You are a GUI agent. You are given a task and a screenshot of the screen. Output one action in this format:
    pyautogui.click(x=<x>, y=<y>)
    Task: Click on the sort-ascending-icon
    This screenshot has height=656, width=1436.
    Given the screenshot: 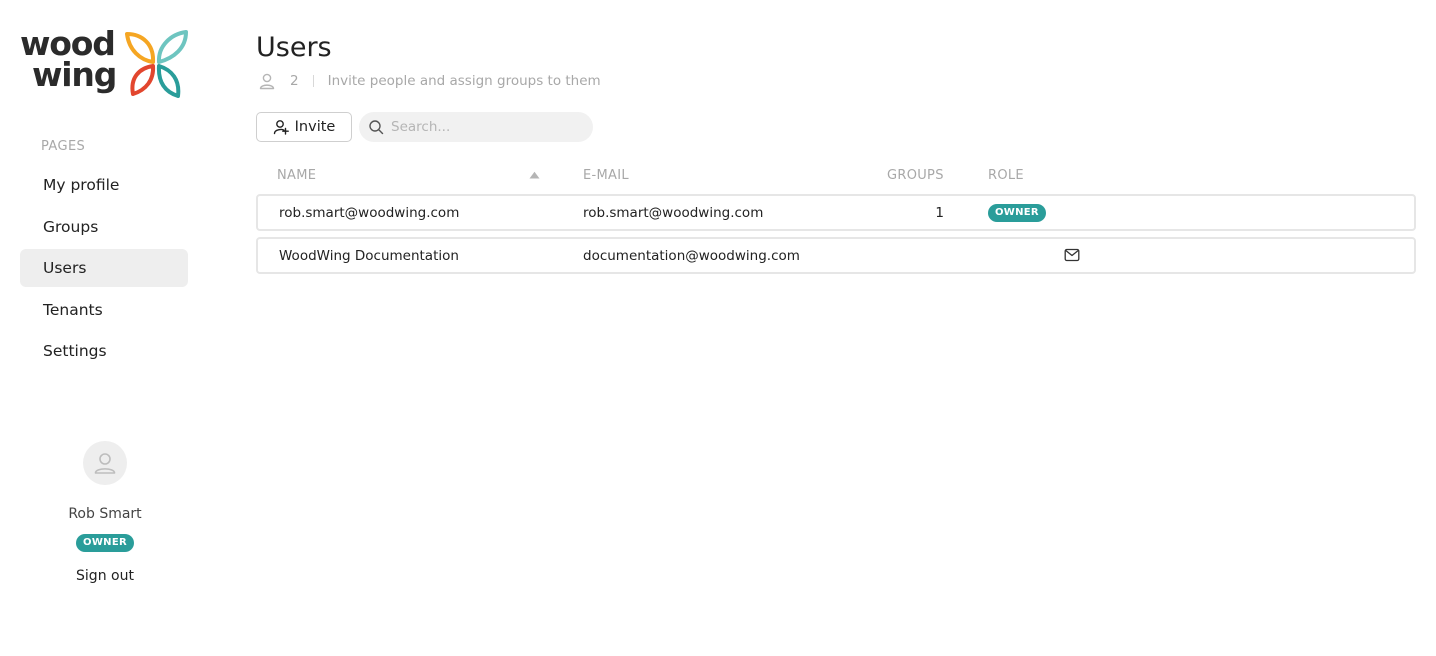 What is the action you would take?
    pyautogui.click(x=534, y=175)
    